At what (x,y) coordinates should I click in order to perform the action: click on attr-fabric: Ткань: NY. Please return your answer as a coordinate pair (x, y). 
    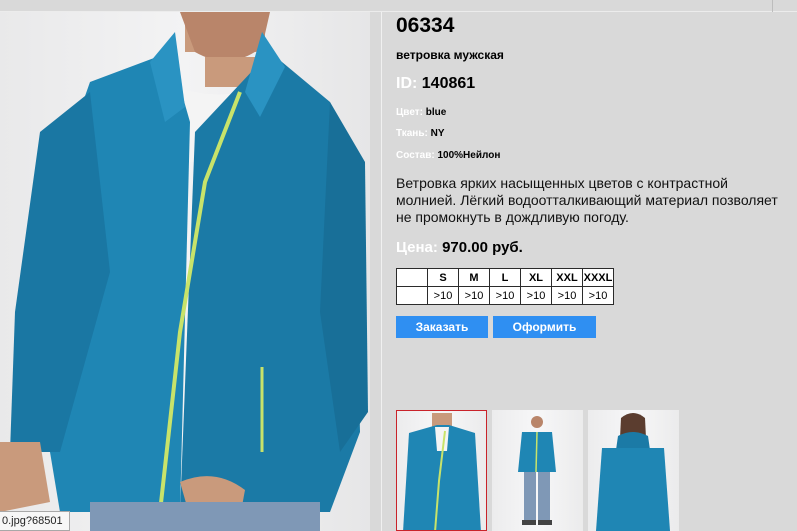
    Looking at the image, I should click on (420, 133).